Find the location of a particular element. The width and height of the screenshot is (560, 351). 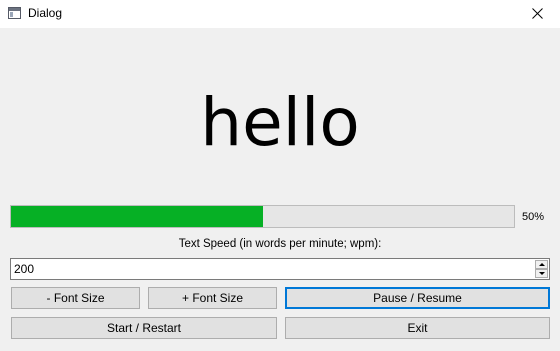

start-restart-button: Start / Restart is located at coordinates (144, 328).